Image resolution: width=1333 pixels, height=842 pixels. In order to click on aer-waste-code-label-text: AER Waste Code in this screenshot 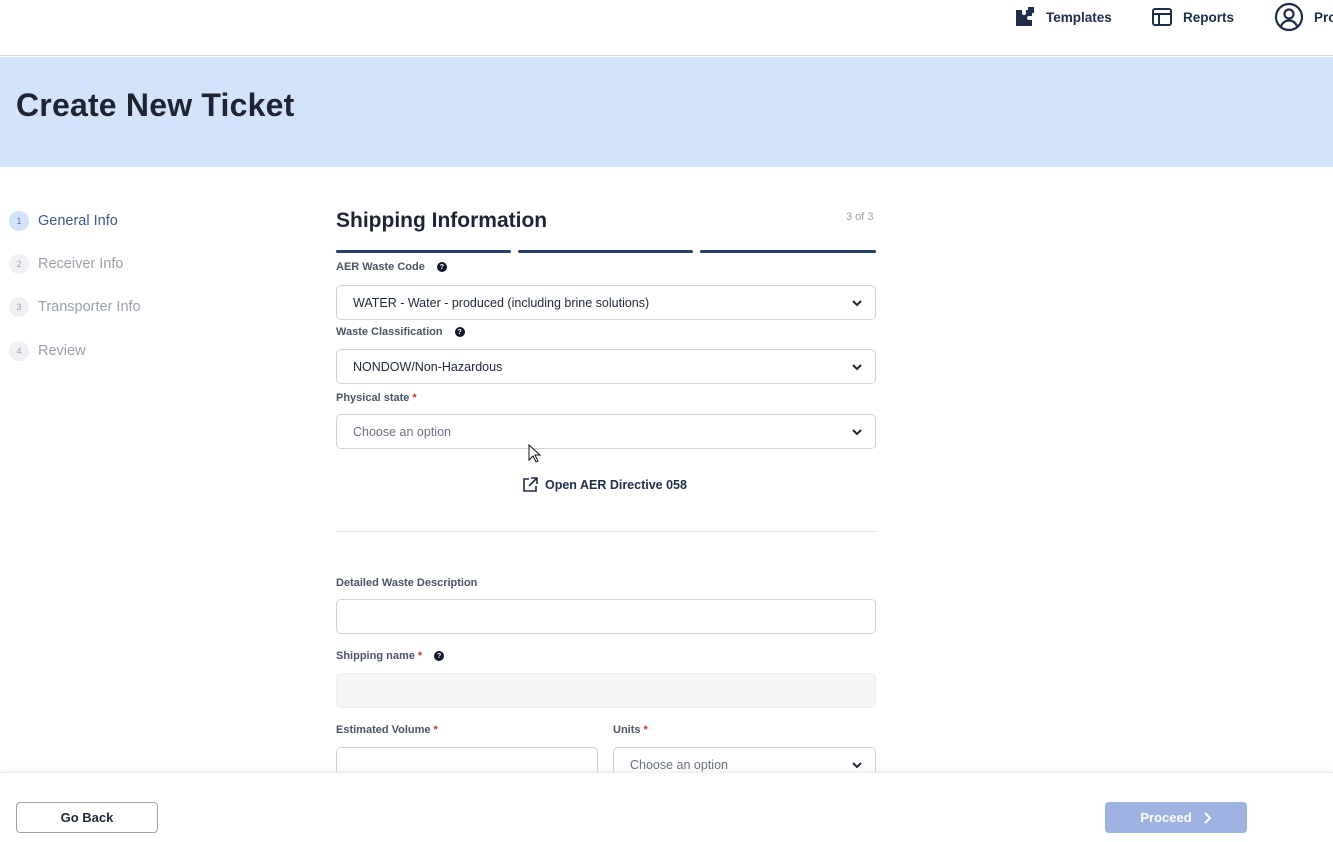, I will do `click(380, 267)`.